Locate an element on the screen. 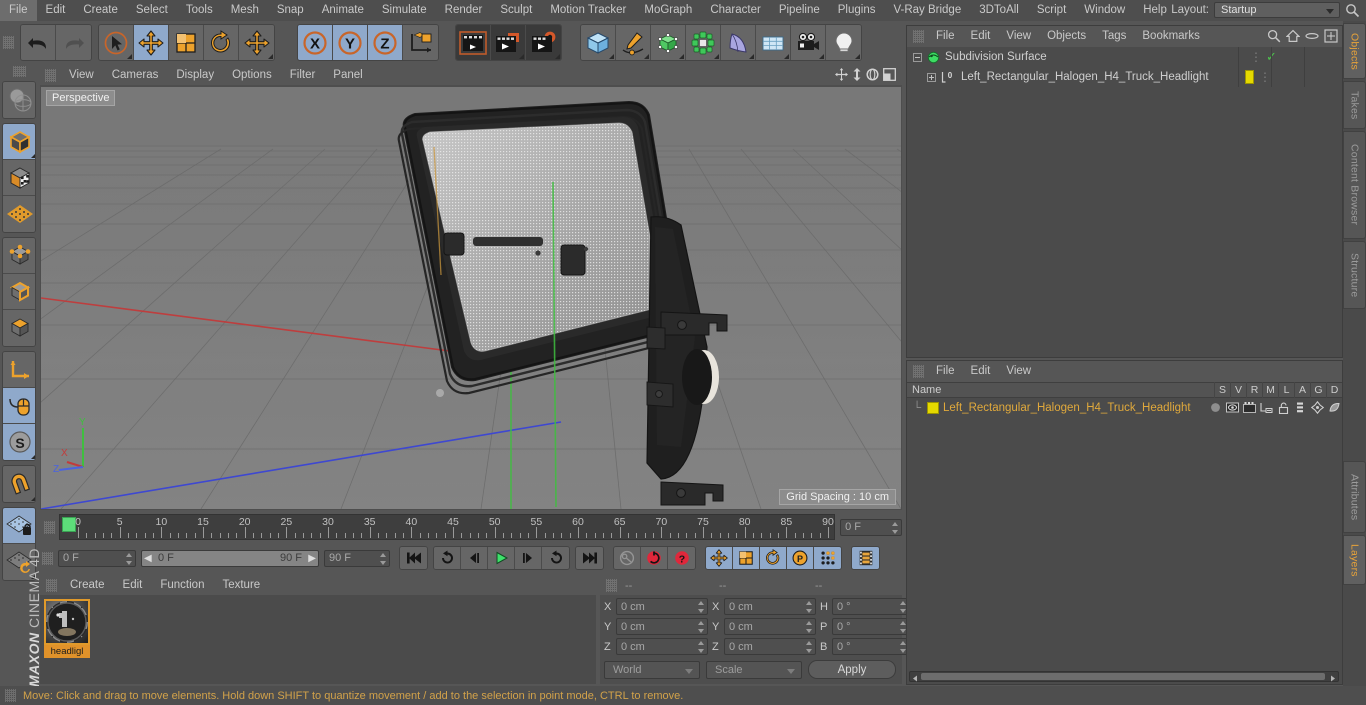 This screenshot has width=1366, height=705. status-bar-grip is located at coordinates (10, 695).